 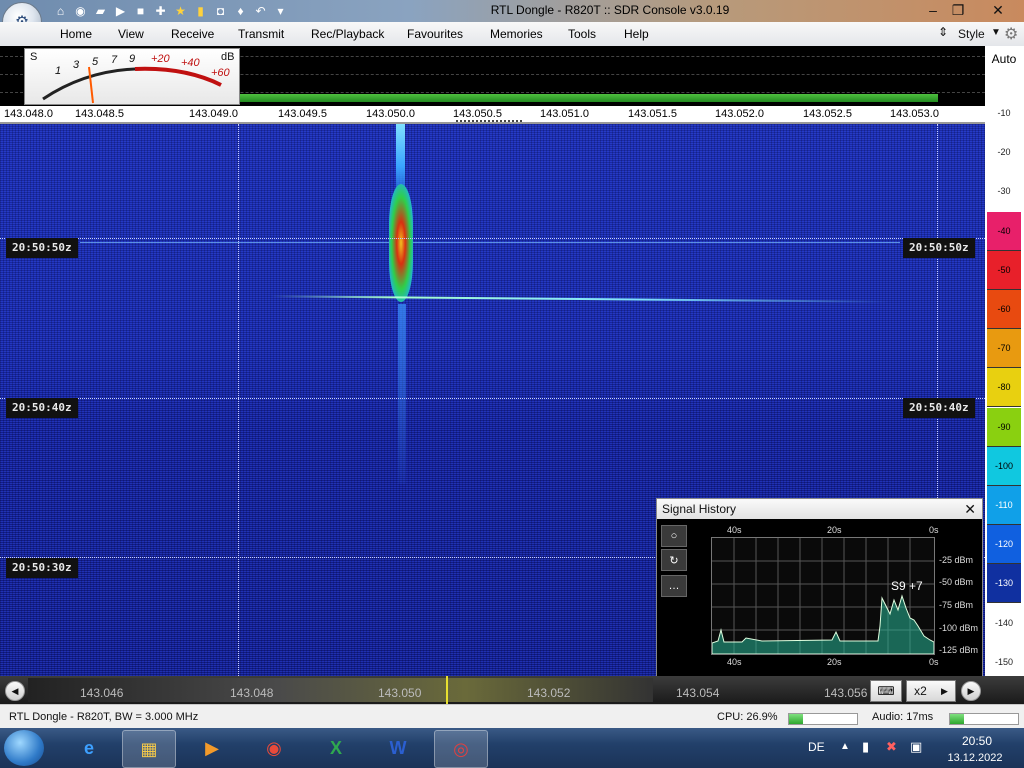 I want to click on close-icon: ✕, so click(x=970, y=509).